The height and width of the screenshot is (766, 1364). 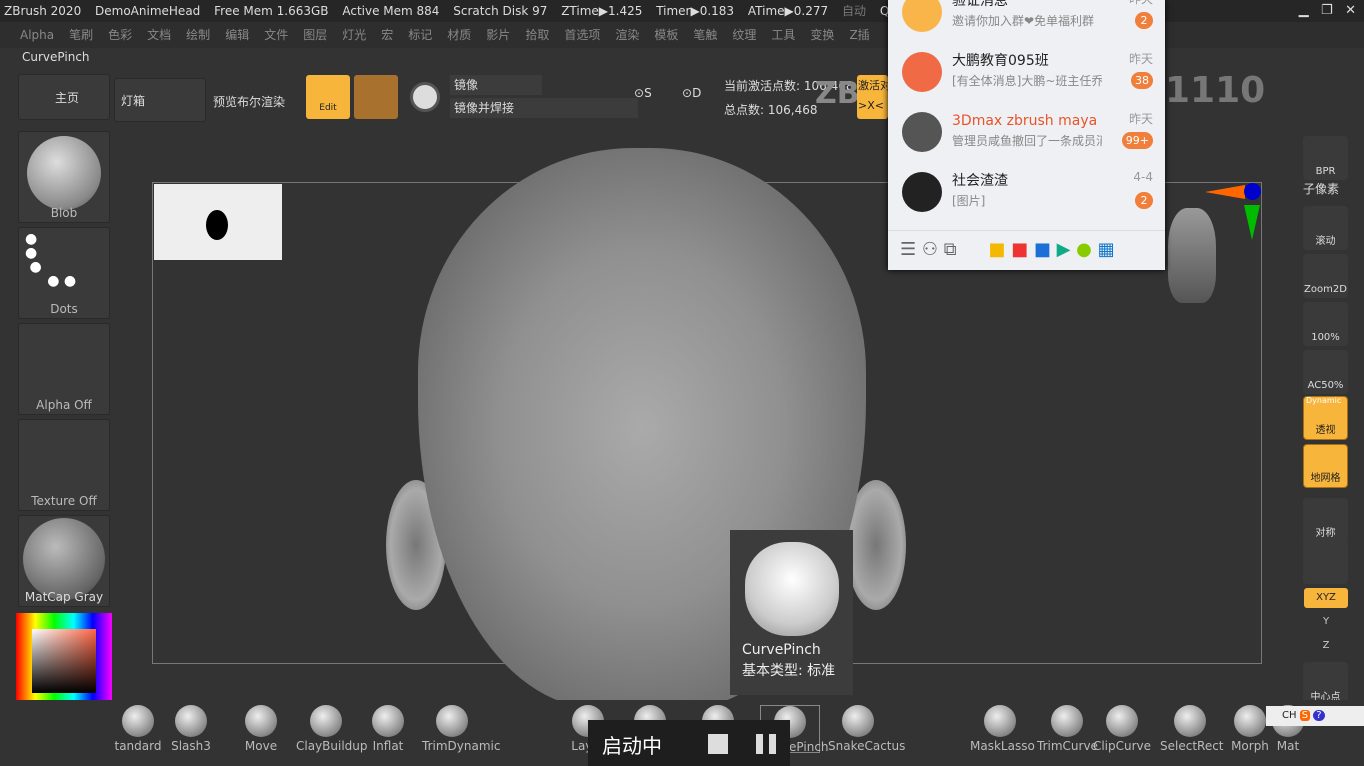 I want to click on menu-item: 宏, so click(x=387, y=35).